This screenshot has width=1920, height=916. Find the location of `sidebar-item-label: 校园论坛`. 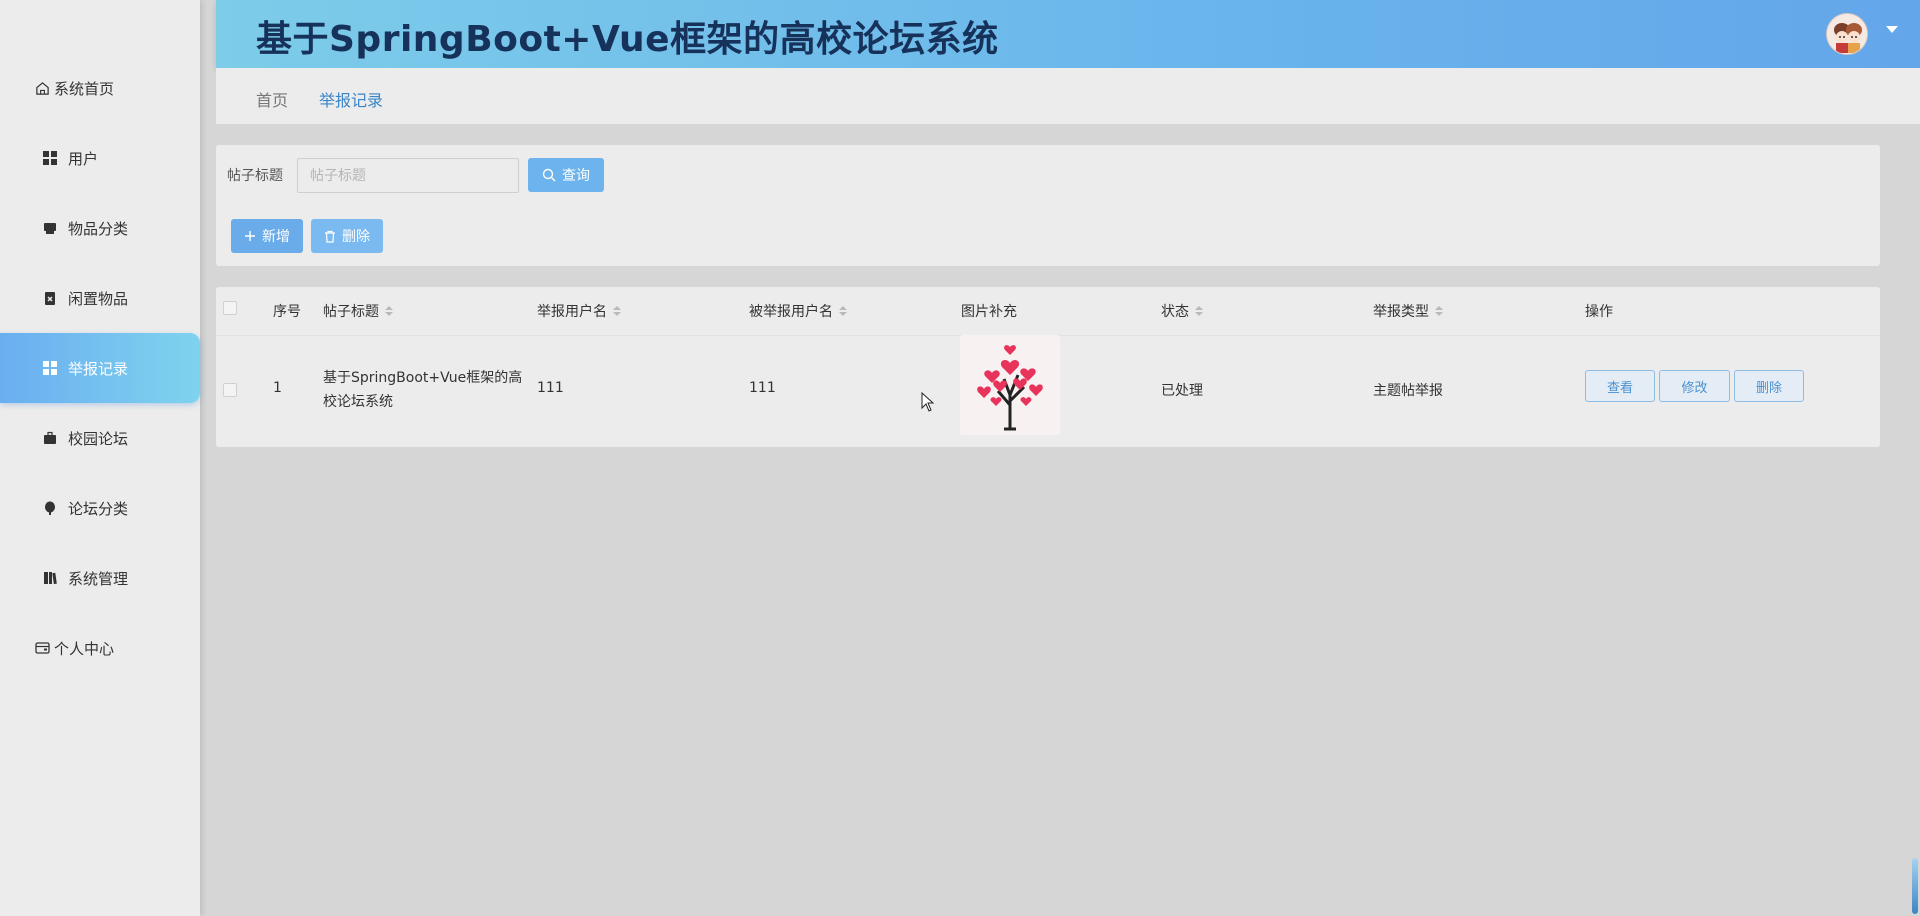

sidebar-item-label: 校园论坛 is located at coordinates (98, 438).